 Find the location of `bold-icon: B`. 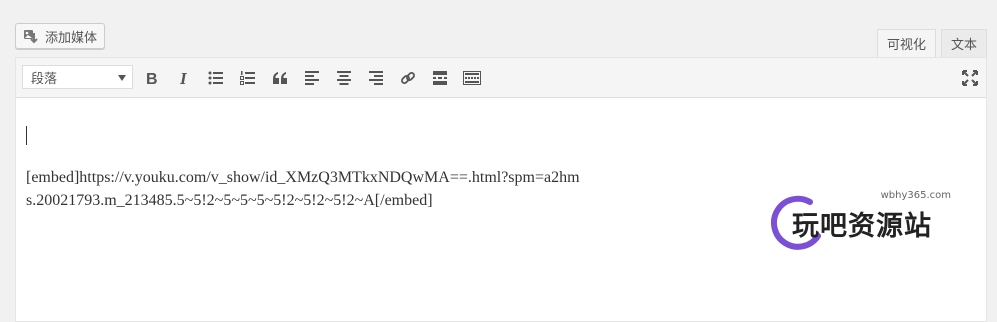

bold-icon: B is located at coordinates (152, 78).